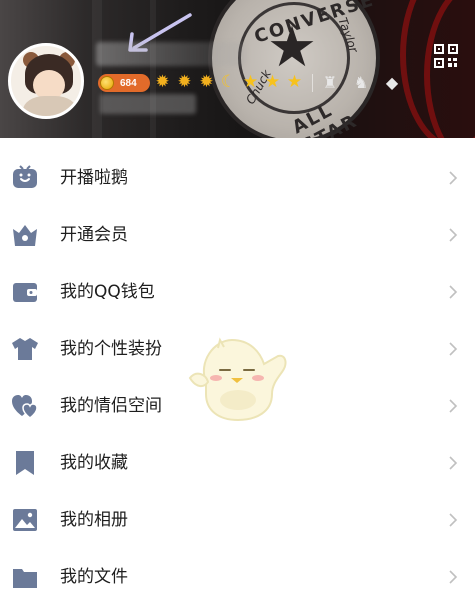 This screenshot has height=606, width=475. Describe the element at coordinates (128, 83) in the screenshot. I see `coin-value: 684` at that location.